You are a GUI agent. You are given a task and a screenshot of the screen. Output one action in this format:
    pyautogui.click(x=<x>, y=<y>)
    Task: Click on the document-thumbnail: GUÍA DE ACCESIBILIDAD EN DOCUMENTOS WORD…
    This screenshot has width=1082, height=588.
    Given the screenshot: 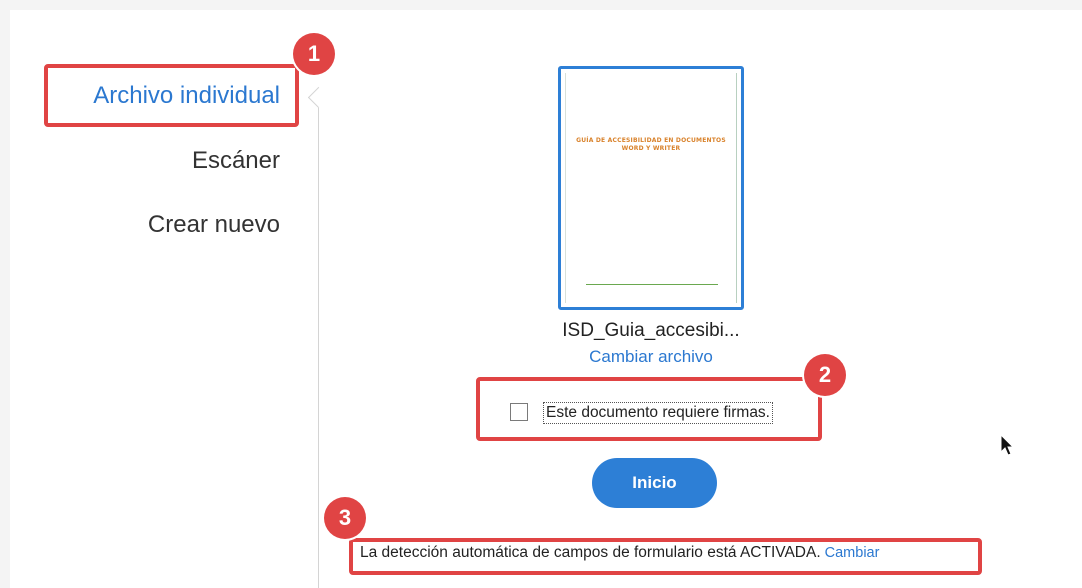 What is the action you would take?
    pyautogui.click(x=651, y=188)
    